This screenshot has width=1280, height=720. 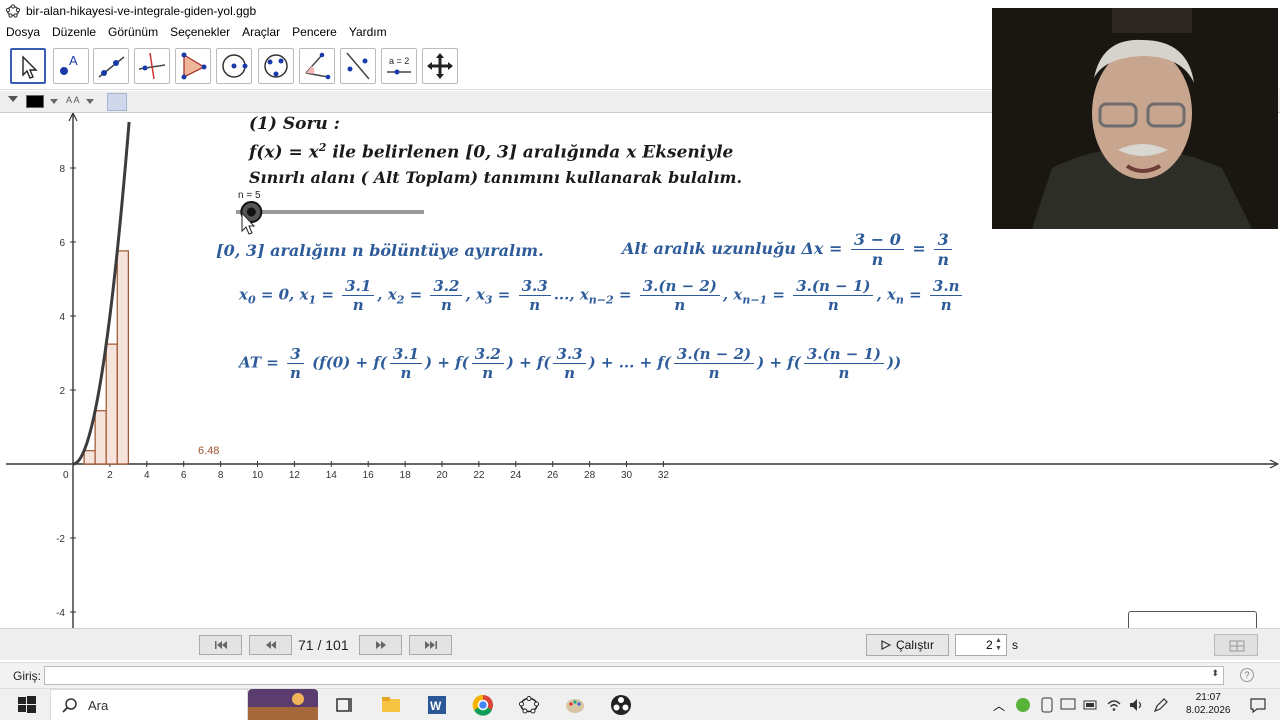 I want to click on geogebra-app-icon, so click(x=13, y=11).